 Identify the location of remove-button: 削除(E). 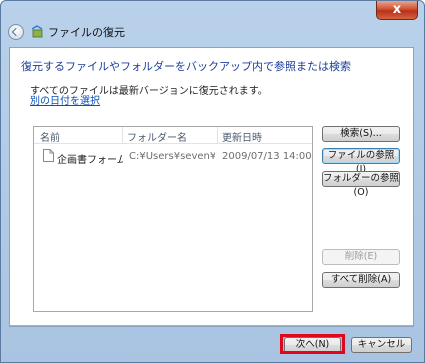
(361, 257).